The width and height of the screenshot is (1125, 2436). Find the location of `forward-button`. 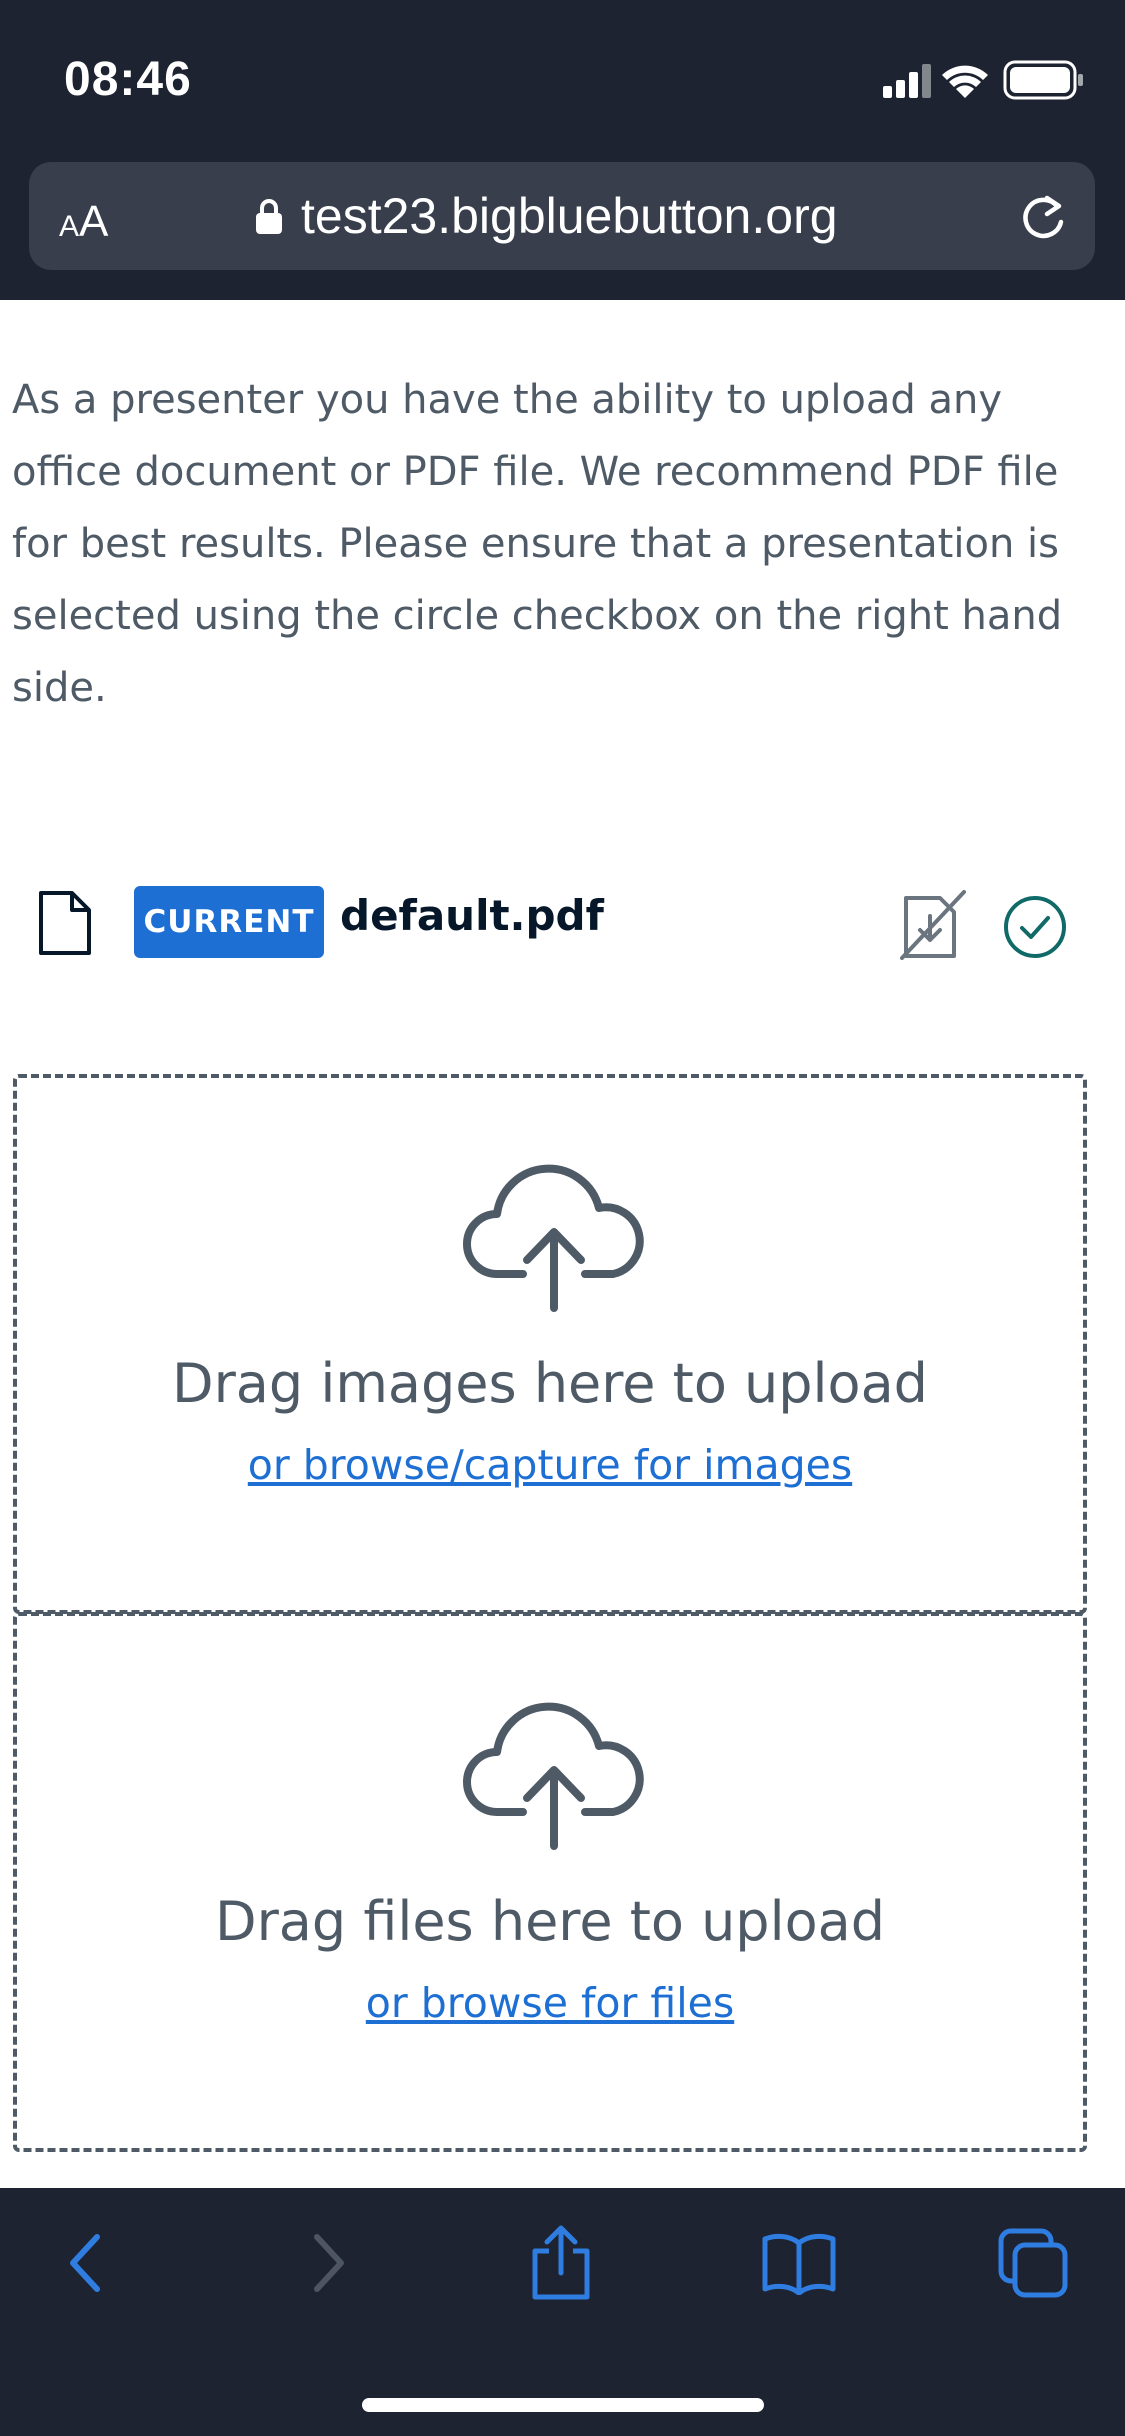

forward-button is located at coordinates (327, 2263).